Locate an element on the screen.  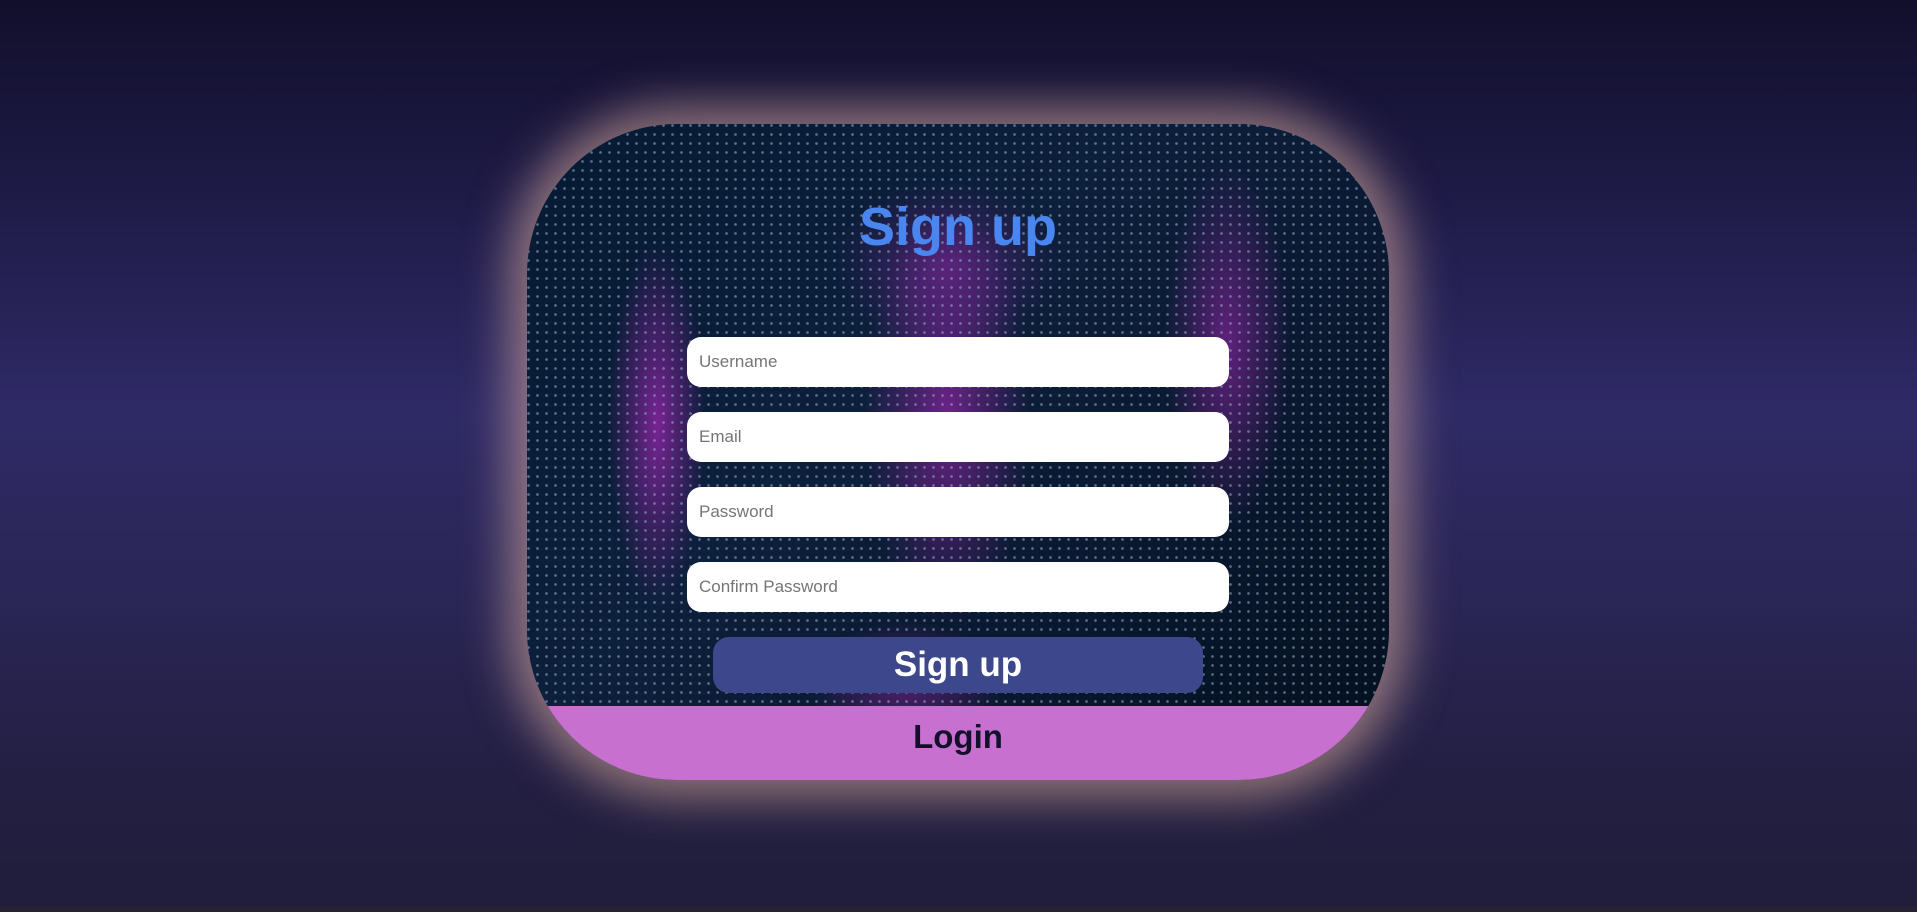
username-input is located at coordinates (958, 362).